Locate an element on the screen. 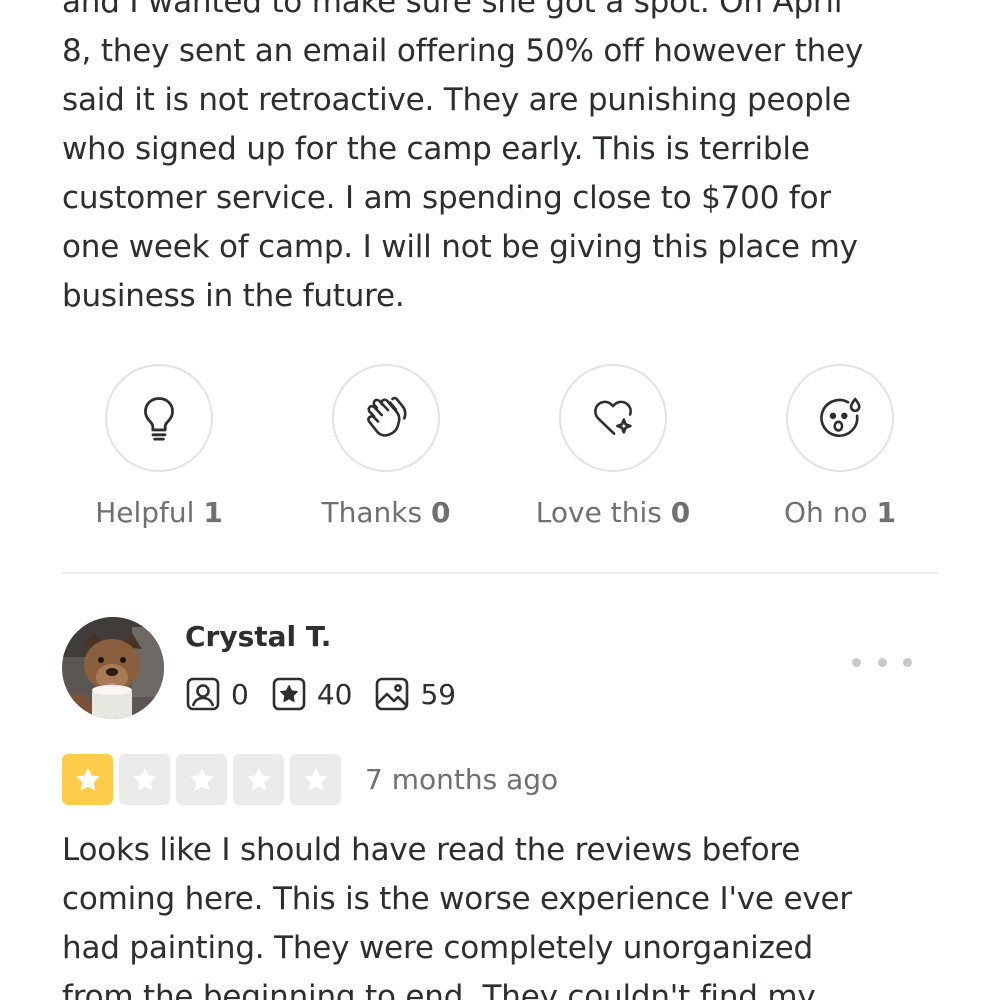  oh-no-count: 1 is located at coordinates (886, 512).